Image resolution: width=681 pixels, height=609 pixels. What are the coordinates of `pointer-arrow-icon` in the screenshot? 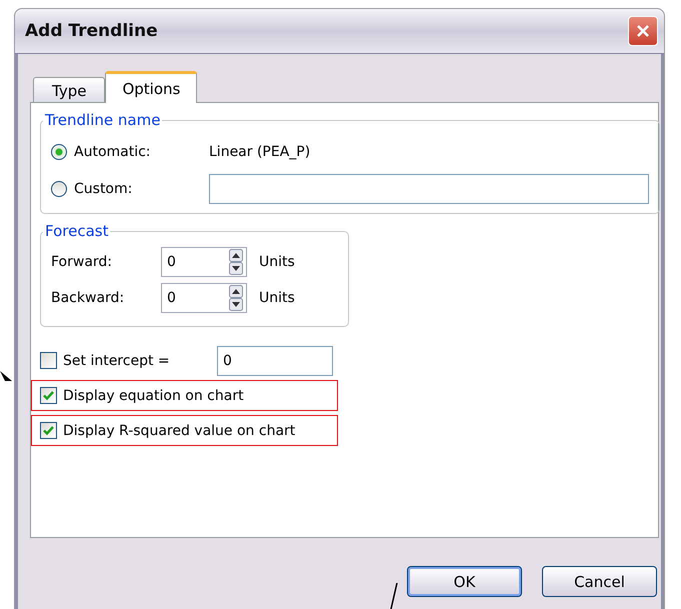 It's located at (6, 376).